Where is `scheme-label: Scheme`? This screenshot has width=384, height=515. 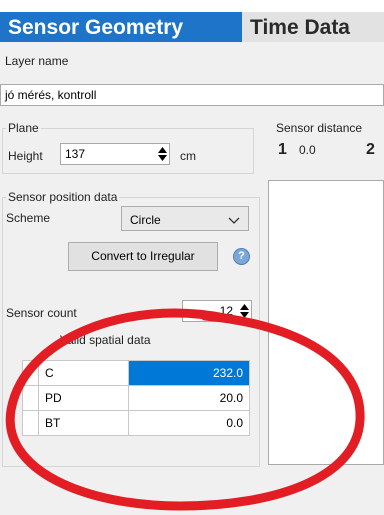 scheme-label: Scheme is located at coordinates (28, 218).